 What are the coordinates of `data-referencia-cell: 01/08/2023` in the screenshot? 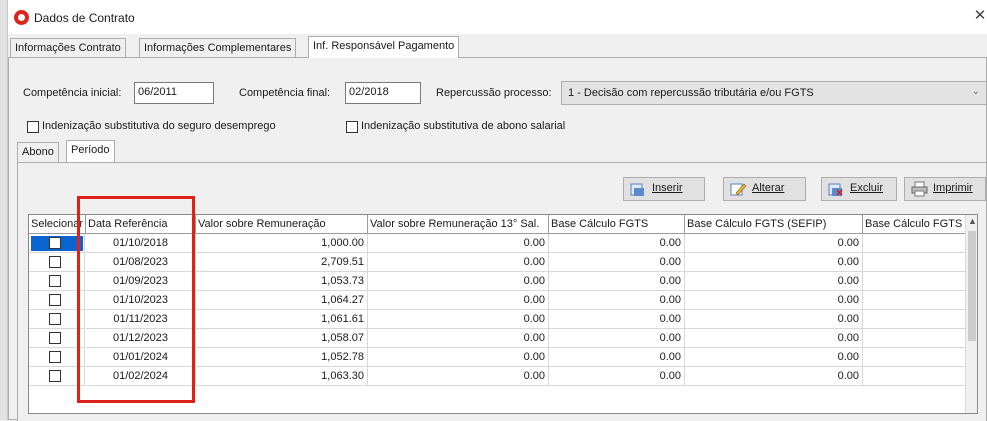 It's located at (141, 262).